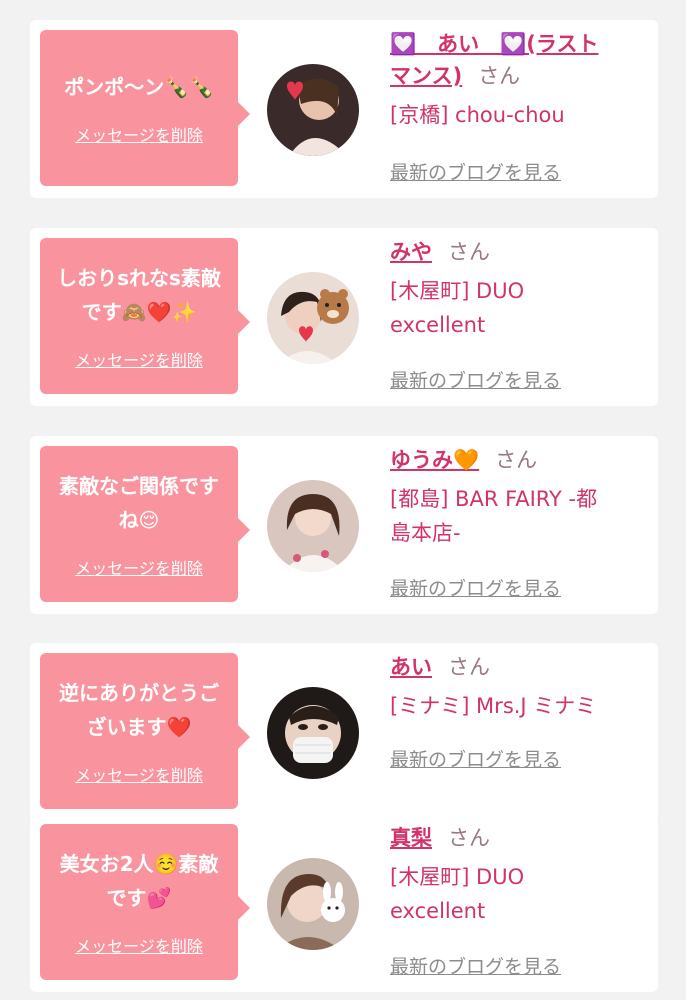 The height and width of the screenshot is (1000, 686). I want to click on user-name-link: 真梨, so click(411, 838).